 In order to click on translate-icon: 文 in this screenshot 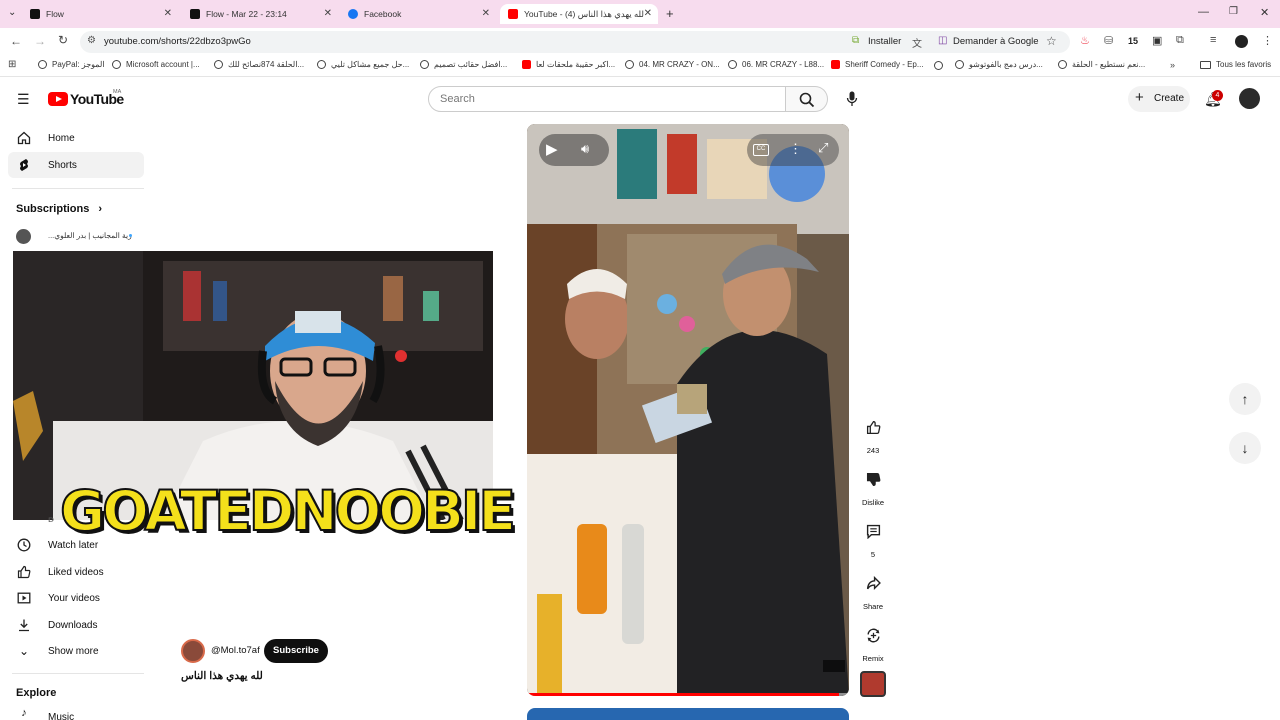, I will do `click(917, 42)`.